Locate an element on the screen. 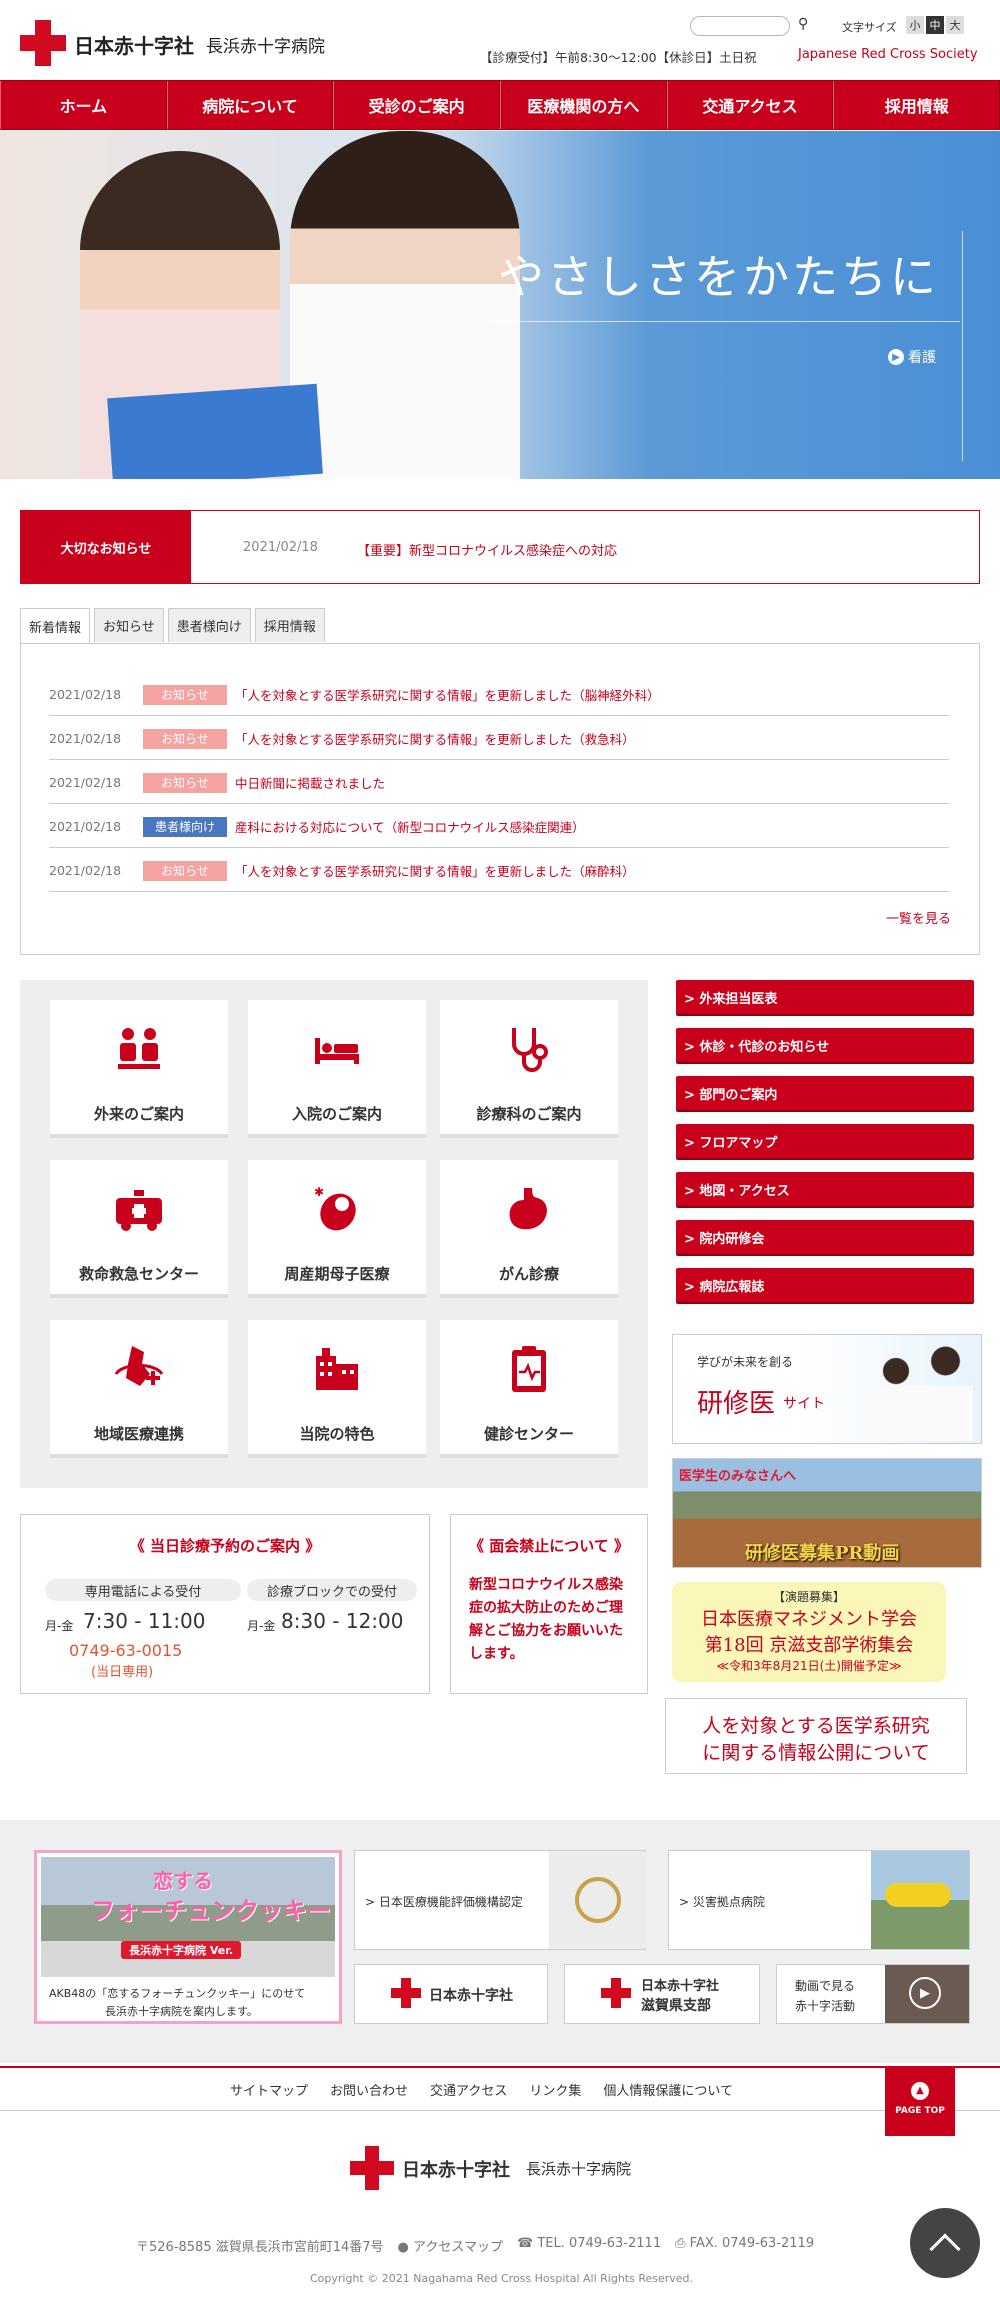 The image size is (1000, 2303). side-btn-access: > 地図・アクセス is located at coordinates (825, 1190).